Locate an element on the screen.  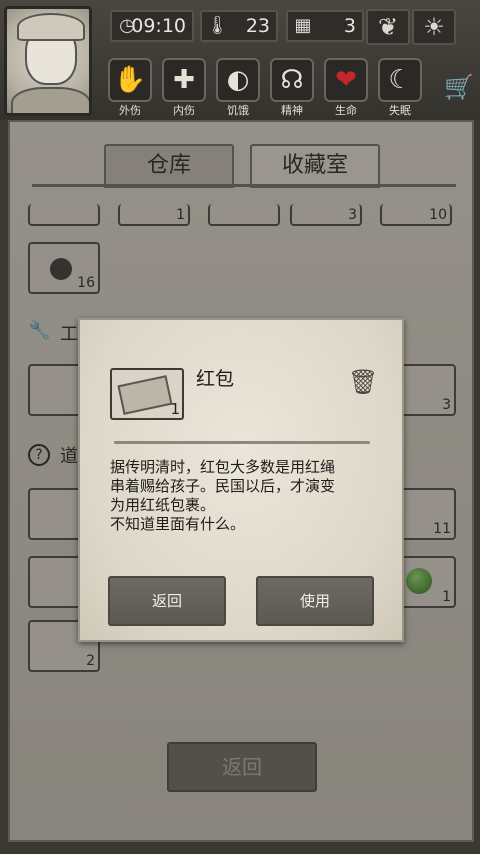
status-label-insomnia: 失眠 is located at coordinates (400, 110).